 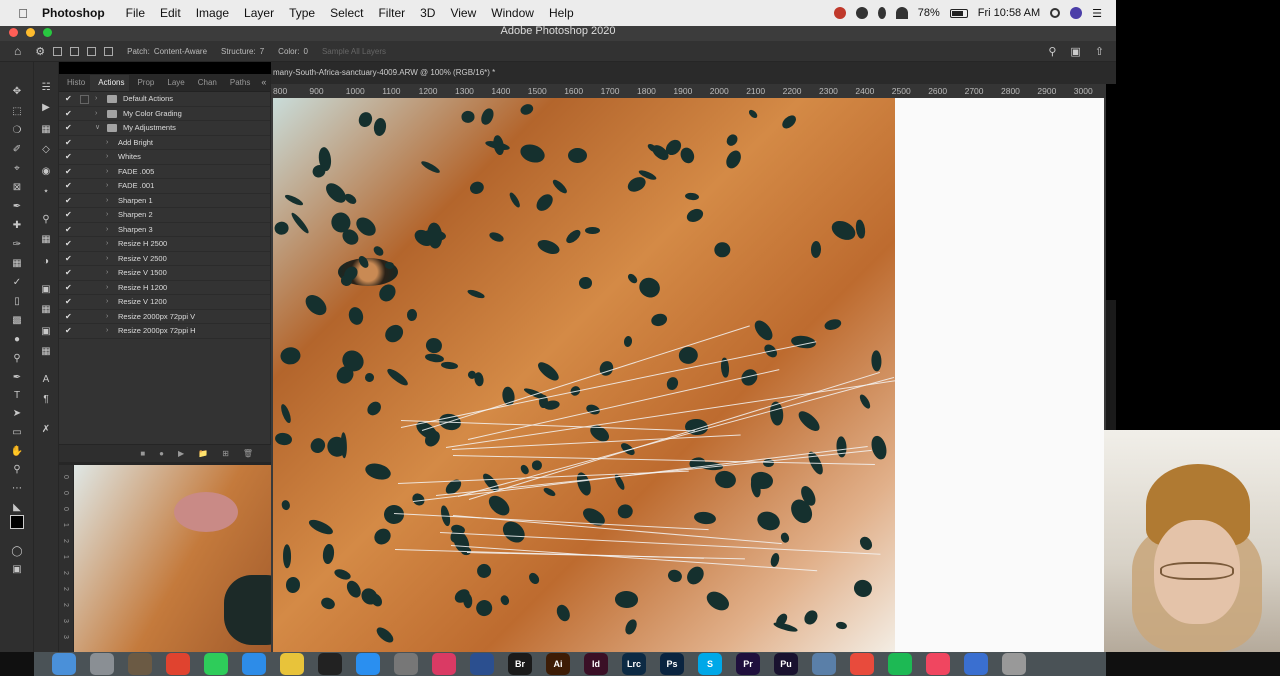 What do you see at coordinates (938, 664) in the screenshot?
I see `dock-app-music-icon` at bounding box center [938, 664].